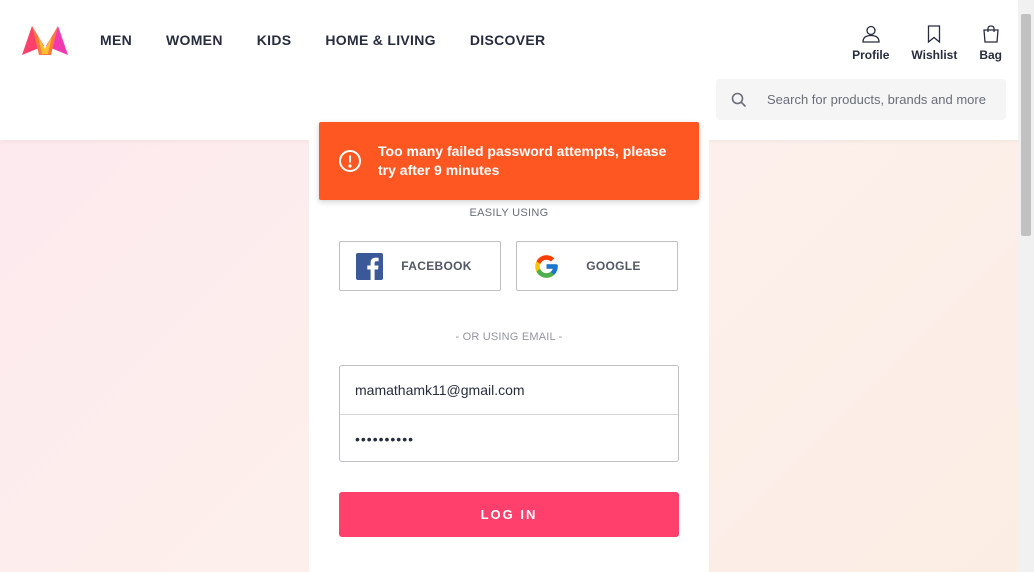 The height and width of the screenshot is (572, 1034). I want to click on nav-discover: DISCOVER, so click(508, 40).